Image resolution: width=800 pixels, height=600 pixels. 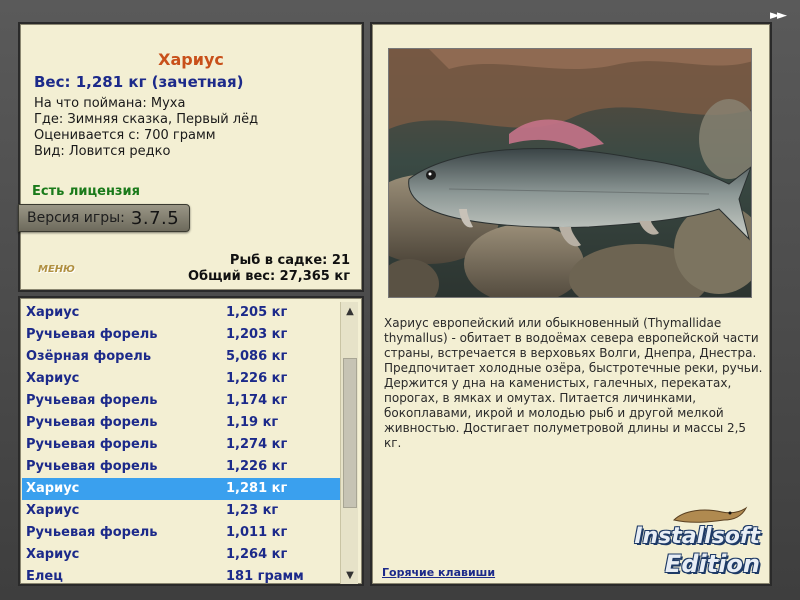 I want to click on list-item-weight: 1,264 кг, so click(x=257, y=554).